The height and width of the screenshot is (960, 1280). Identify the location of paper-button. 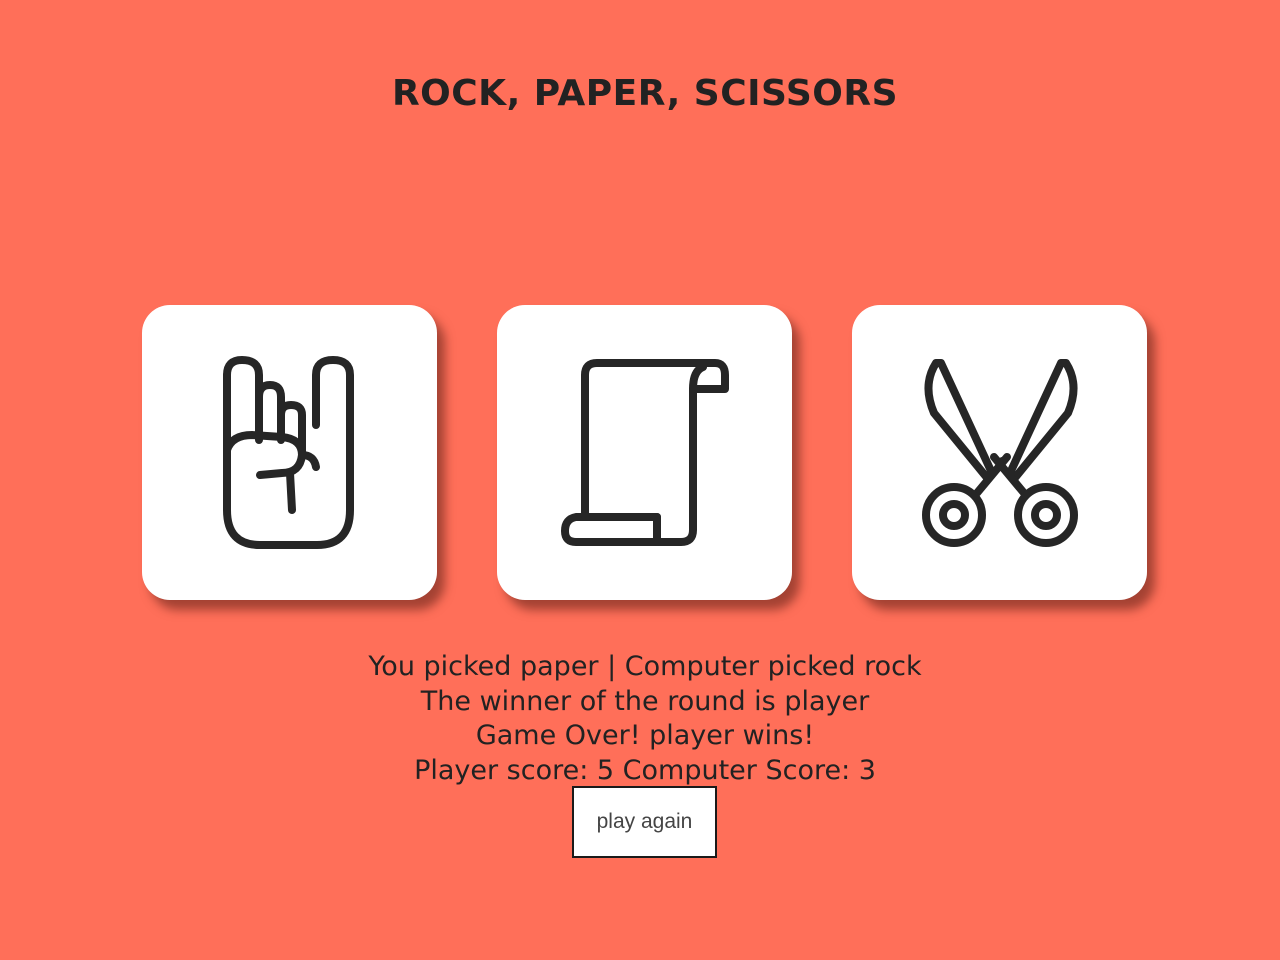
(644, 452).